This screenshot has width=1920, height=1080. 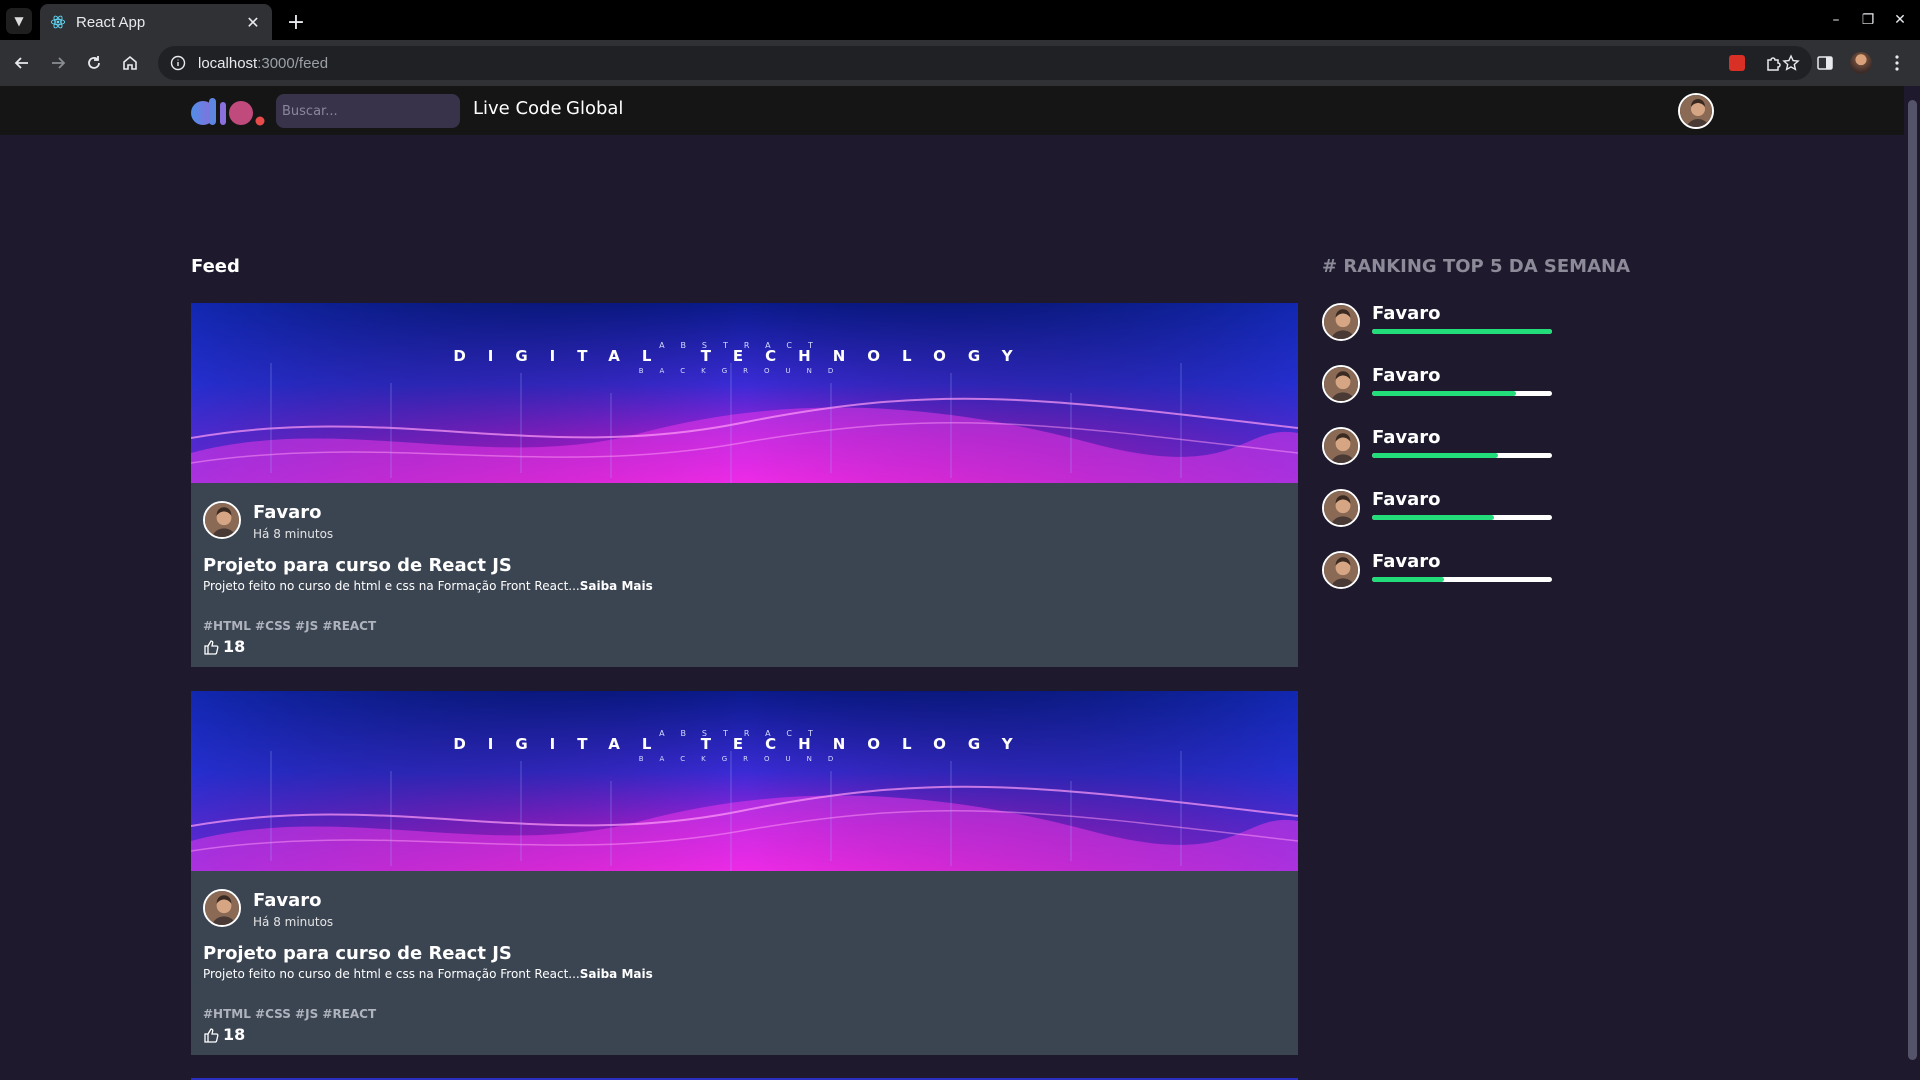 What do you see at coordinates (156, 22) in the screenshot?
I see `browser-tab: React App ✕` at bounding box center [156, 22].